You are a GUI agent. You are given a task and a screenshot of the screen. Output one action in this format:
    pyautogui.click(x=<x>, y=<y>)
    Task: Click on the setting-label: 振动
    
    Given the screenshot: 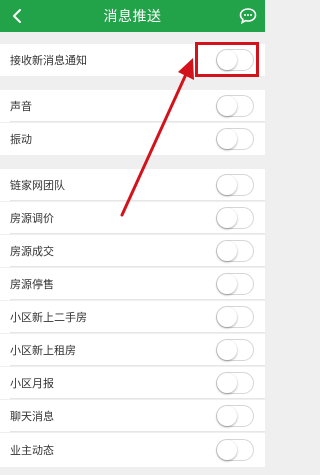 What is the action you would take?
    pyautogui.click(x=21, y=139)
    